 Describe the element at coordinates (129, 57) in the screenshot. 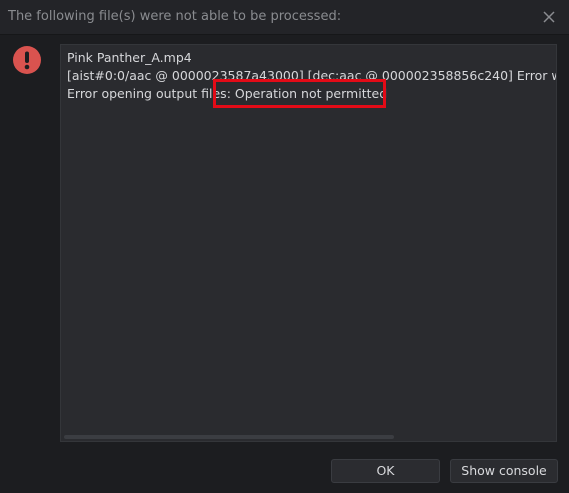

I see `message-filename: Pink Panther_A.mp4` at that location.